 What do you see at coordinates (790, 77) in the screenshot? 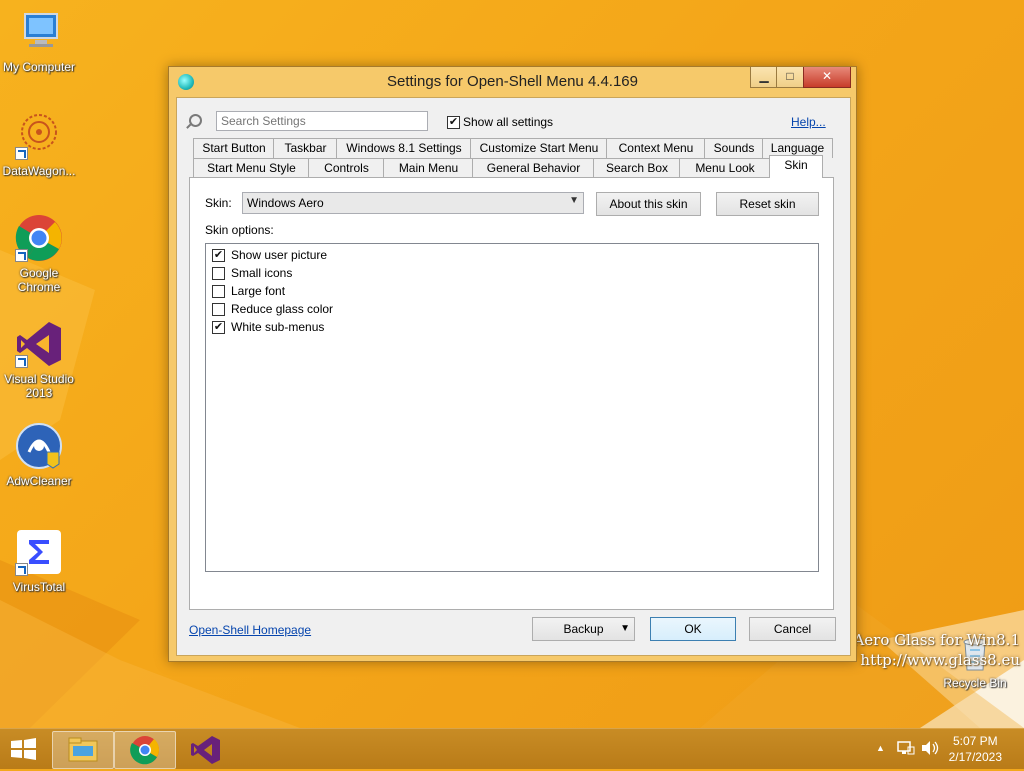
I see `maximize-button: □` at bounding box center [790, 77].